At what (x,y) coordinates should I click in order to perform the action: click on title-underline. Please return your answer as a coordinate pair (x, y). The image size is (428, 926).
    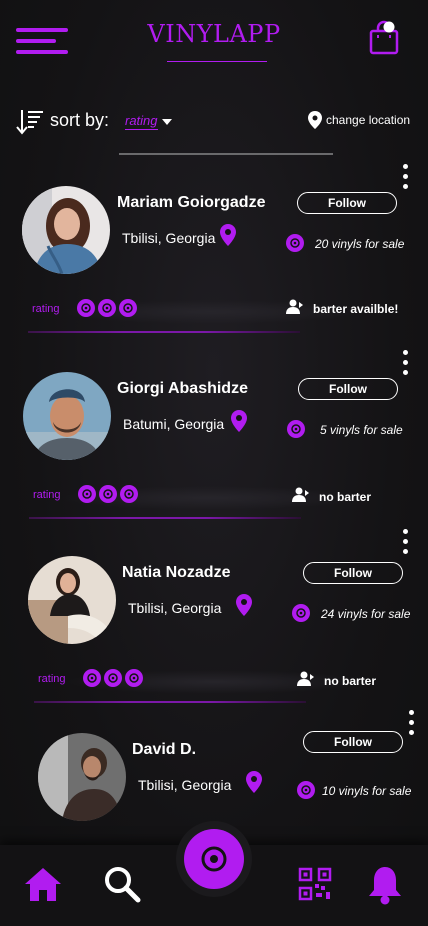
    Looking at the image, I should click on (217, 61).